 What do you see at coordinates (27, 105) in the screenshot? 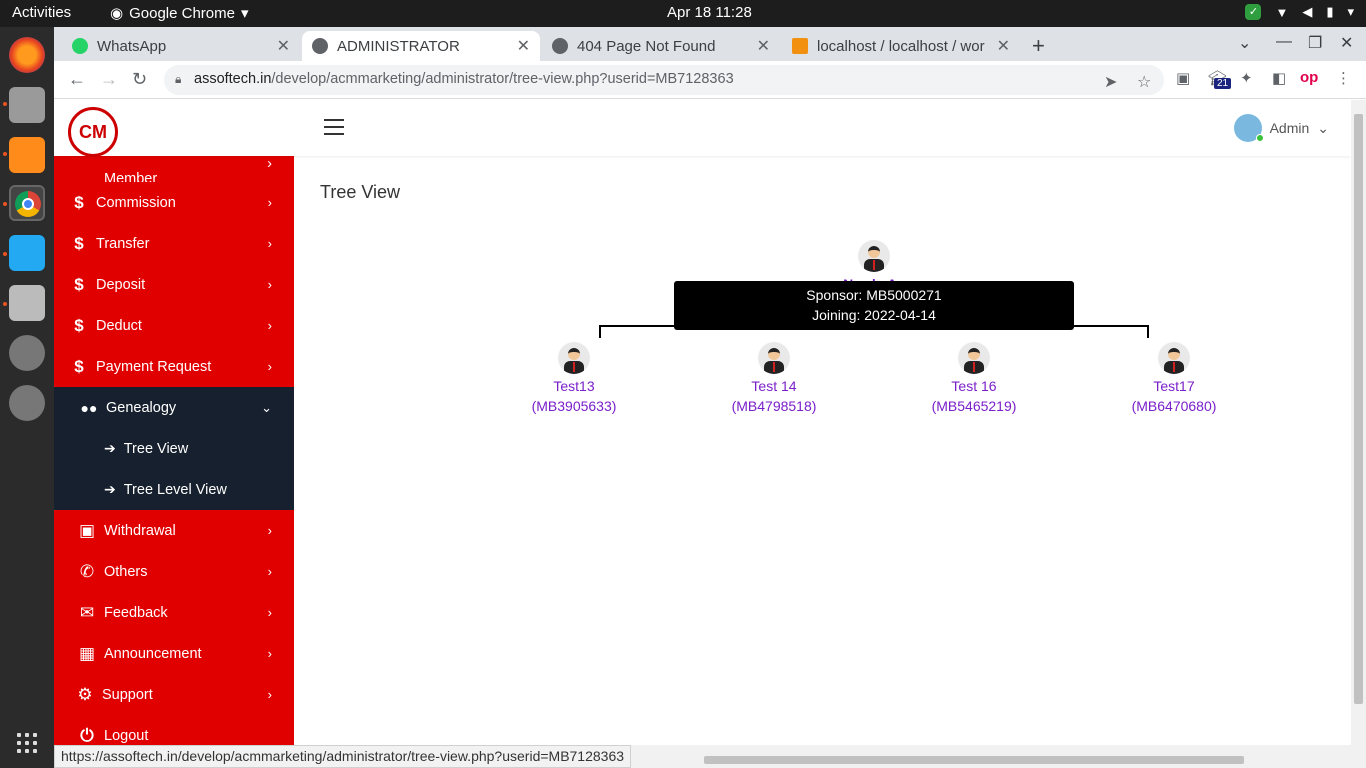
I see `files-icon` at bounding box center [27, 105].